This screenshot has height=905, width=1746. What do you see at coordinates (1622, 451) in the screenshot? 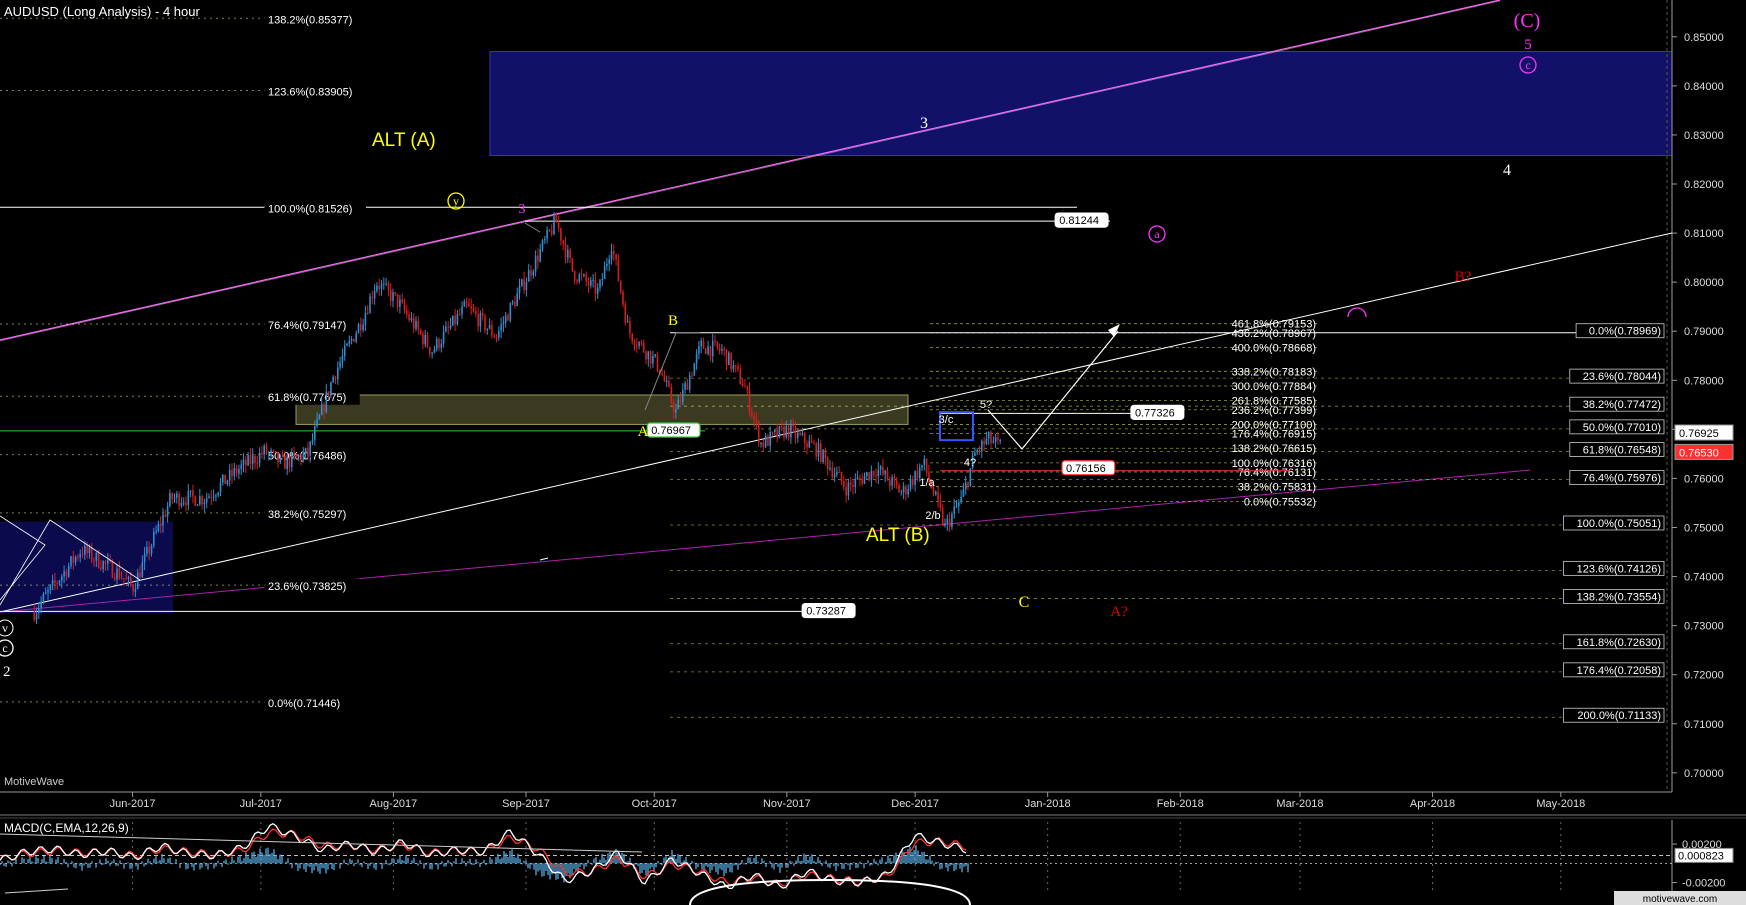
I see `right-fib-label: 61.8%(0.76548)` at bounding box center [1622, 451].